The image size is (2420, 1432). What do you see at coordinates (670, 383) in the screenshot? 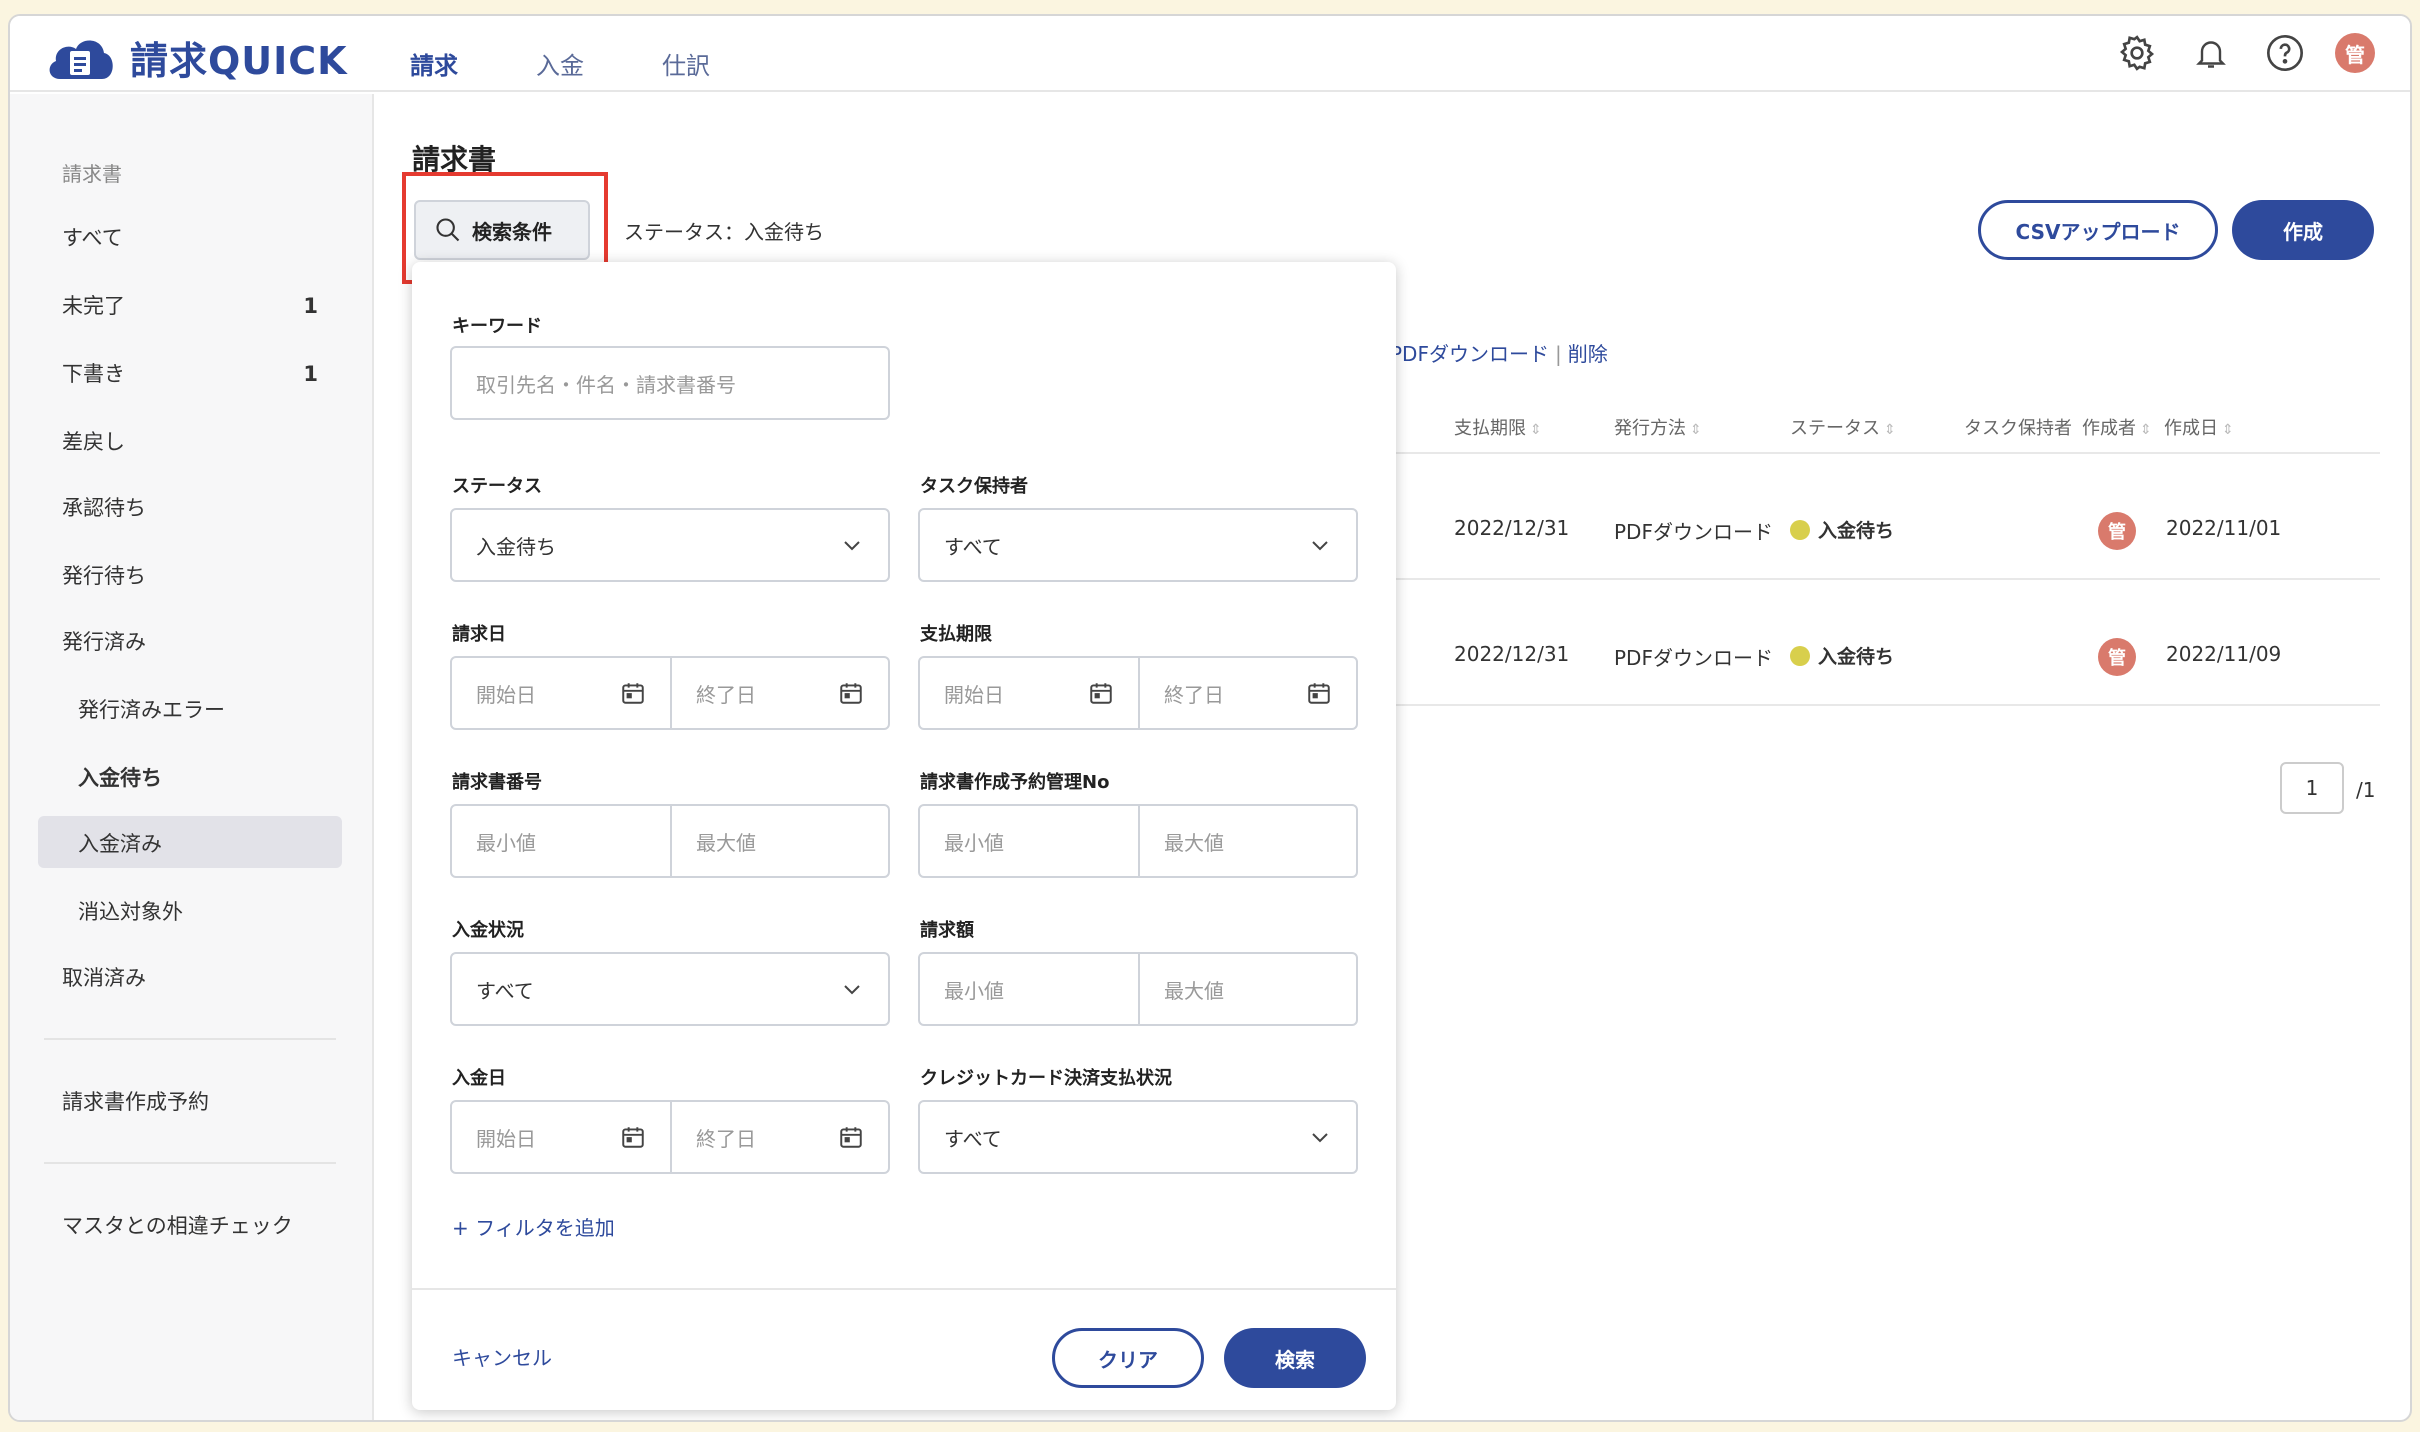
I see `keyword-input: 取引先名・件名・請求書番号` at bounding box center [670, 383].